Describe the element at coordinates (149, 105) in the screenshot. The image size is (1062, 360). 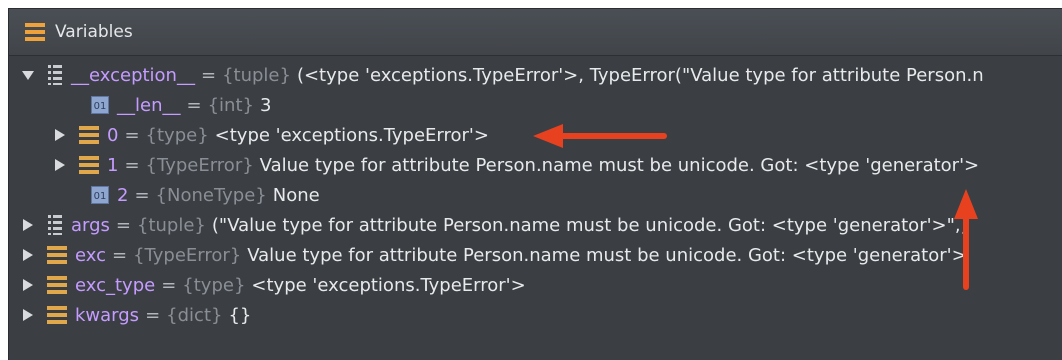
I see `var-name: __len__` at that location.